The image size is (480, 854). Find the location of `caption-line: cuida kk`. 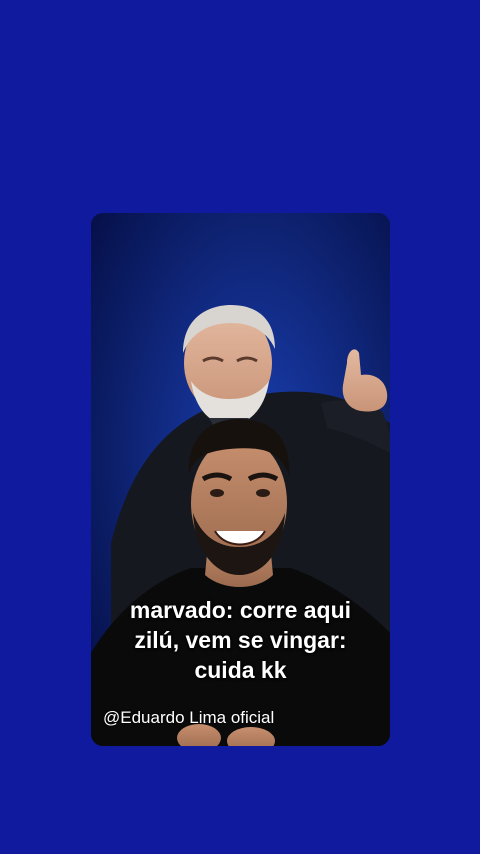

caption-line: cuida kk is located at coordinates (240, 670).